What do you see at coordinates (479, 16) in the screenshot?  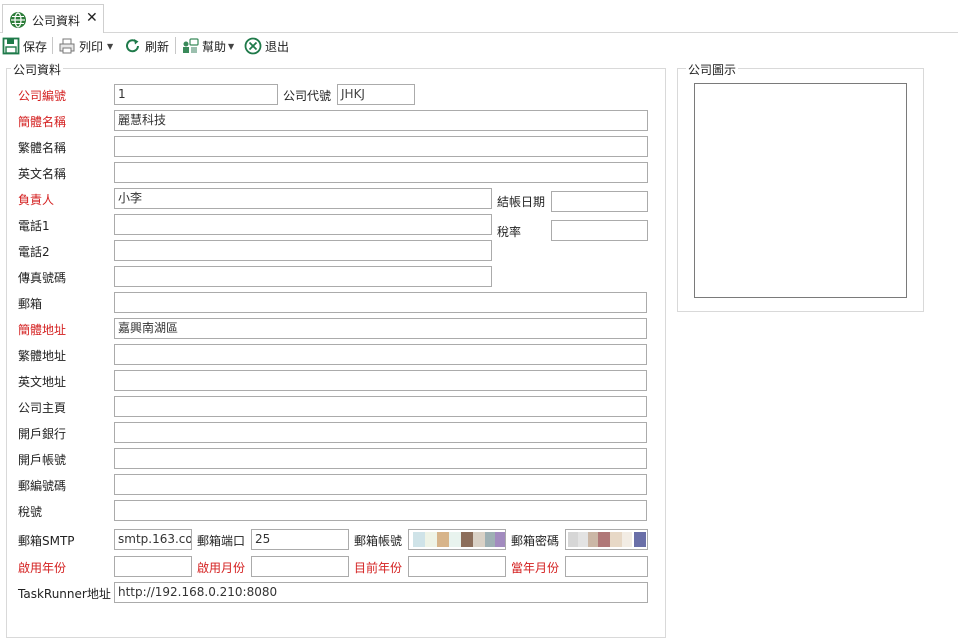 I see `tab-bar: 公司資料 ✕` at bounding box center [479, 16].